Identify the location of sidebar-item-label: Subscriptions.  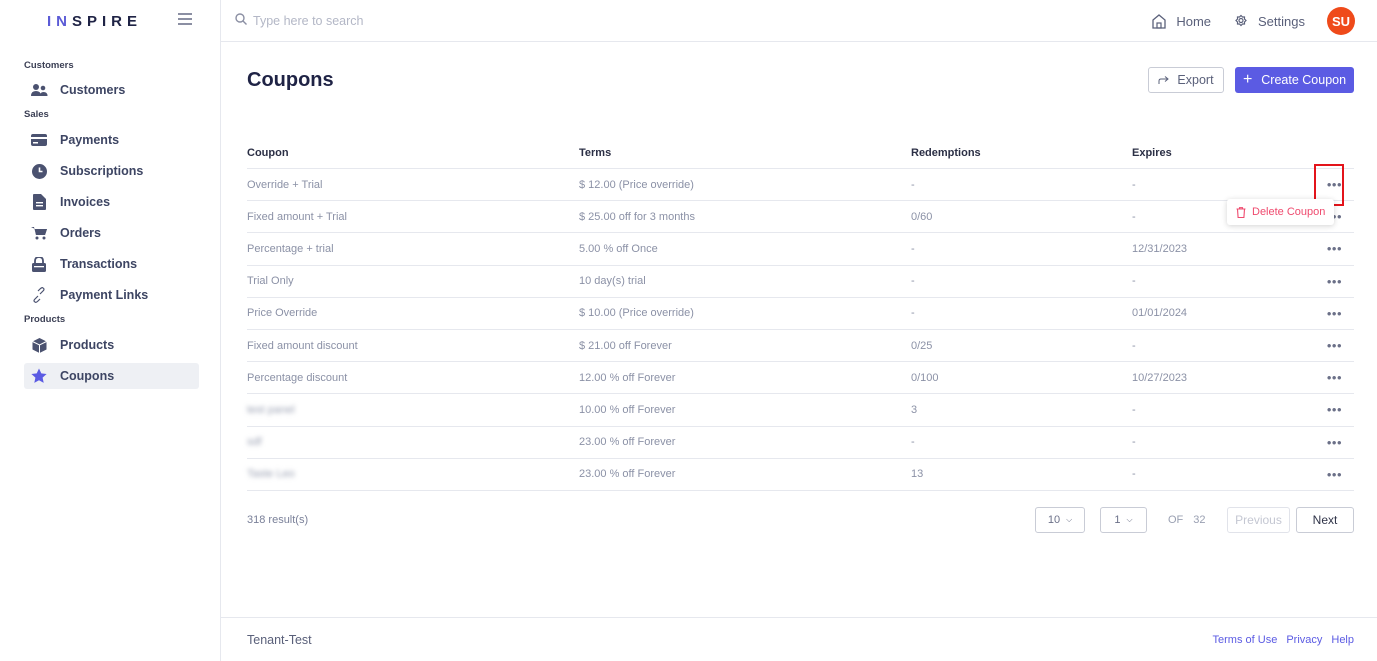
(102, 171).